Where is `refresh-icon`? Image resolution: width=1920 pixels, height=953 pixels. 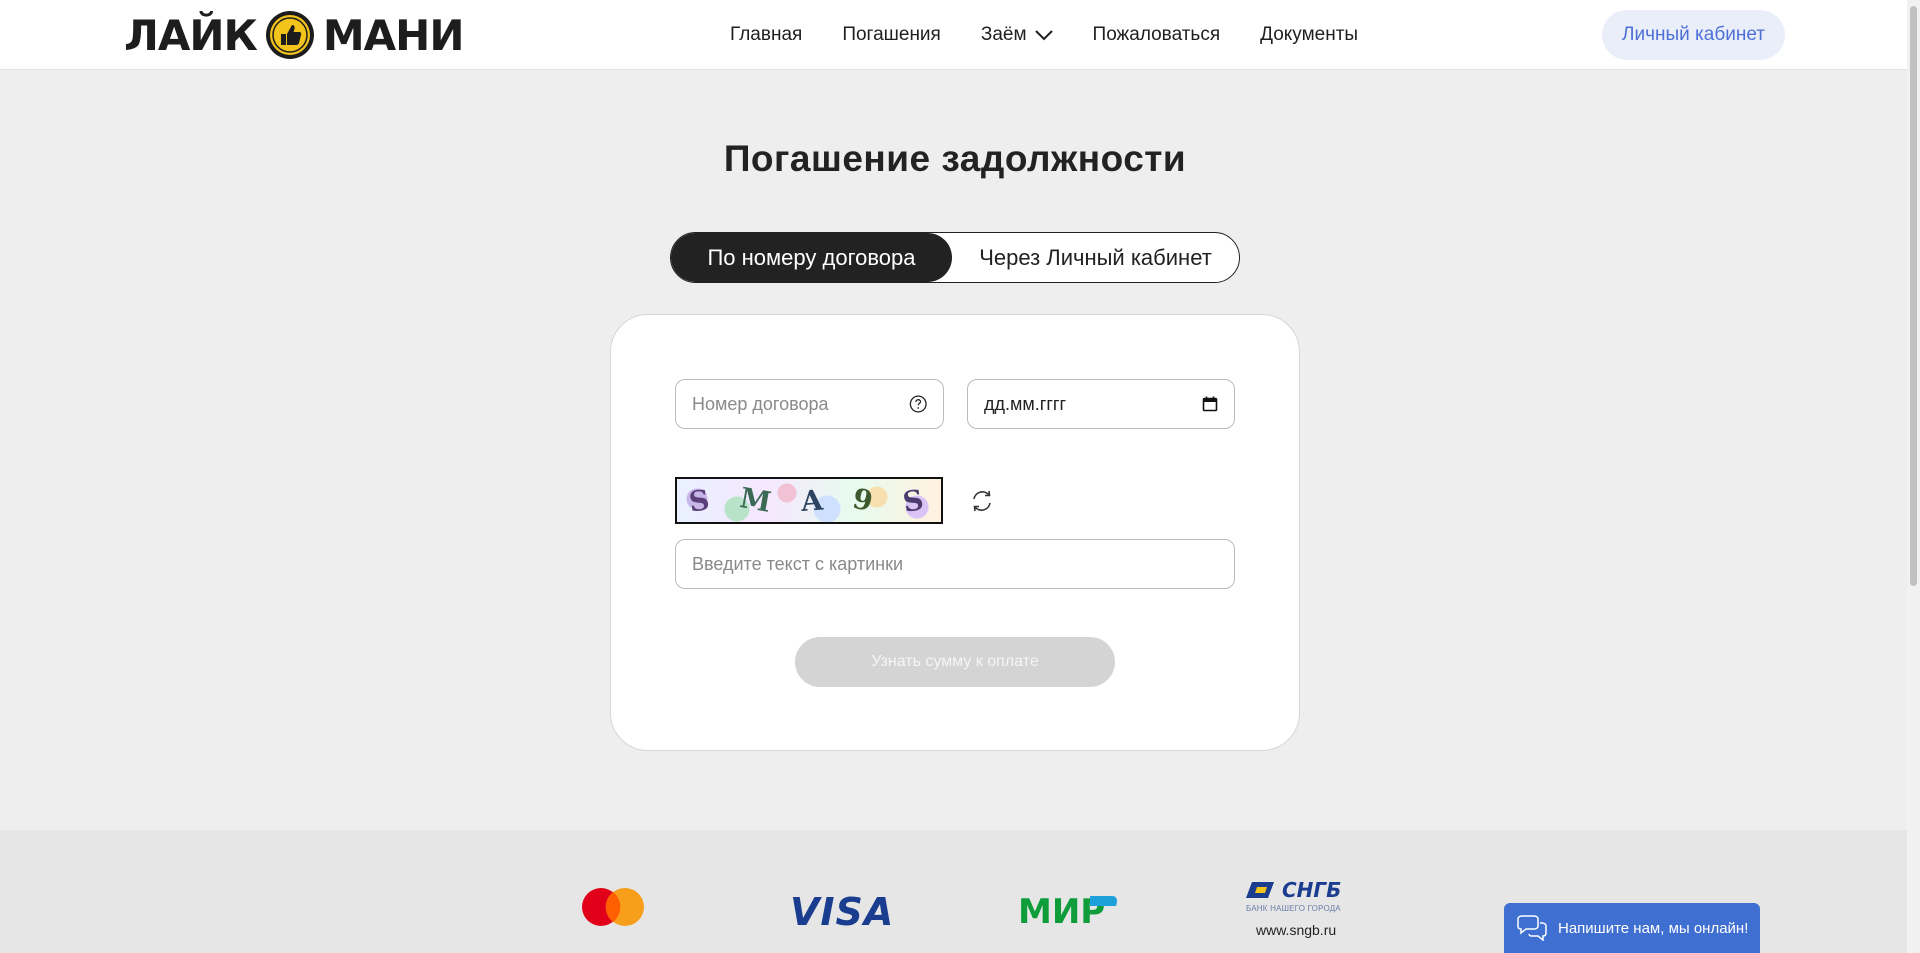
refresh-icon is located at coordinates (982, 501).